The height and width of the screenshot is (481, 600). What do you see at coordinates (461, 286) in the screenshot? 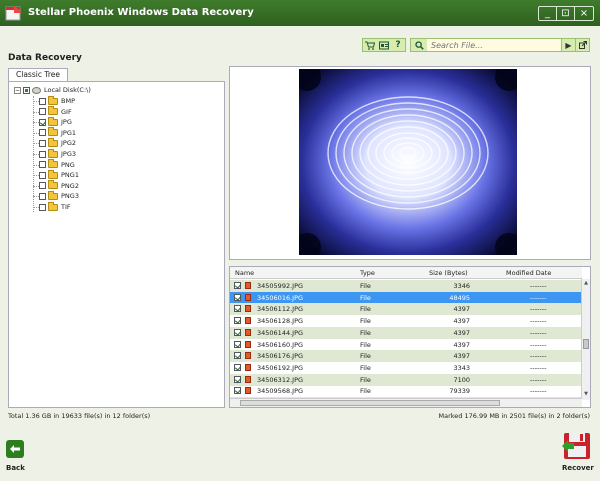
I see `file-size: 3346` at bounding box center [461, 286].